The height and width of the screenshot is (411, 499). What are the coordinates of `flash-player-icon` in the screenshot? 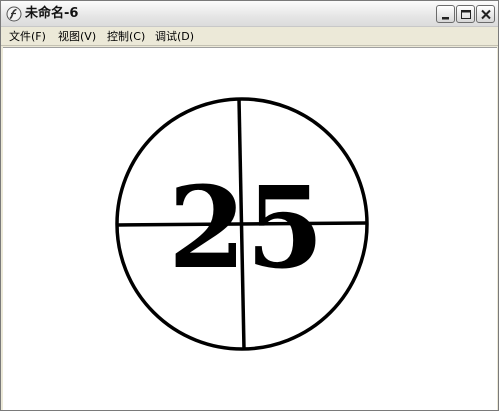 It's located at (14, 14).